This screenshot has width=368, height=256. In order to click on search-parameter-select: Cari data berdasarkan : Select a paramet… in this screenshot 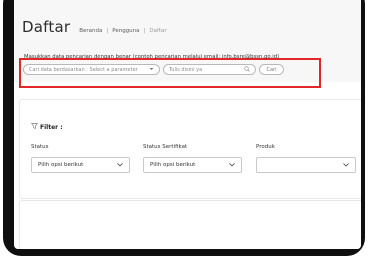, I will do `click(91, 69)`.